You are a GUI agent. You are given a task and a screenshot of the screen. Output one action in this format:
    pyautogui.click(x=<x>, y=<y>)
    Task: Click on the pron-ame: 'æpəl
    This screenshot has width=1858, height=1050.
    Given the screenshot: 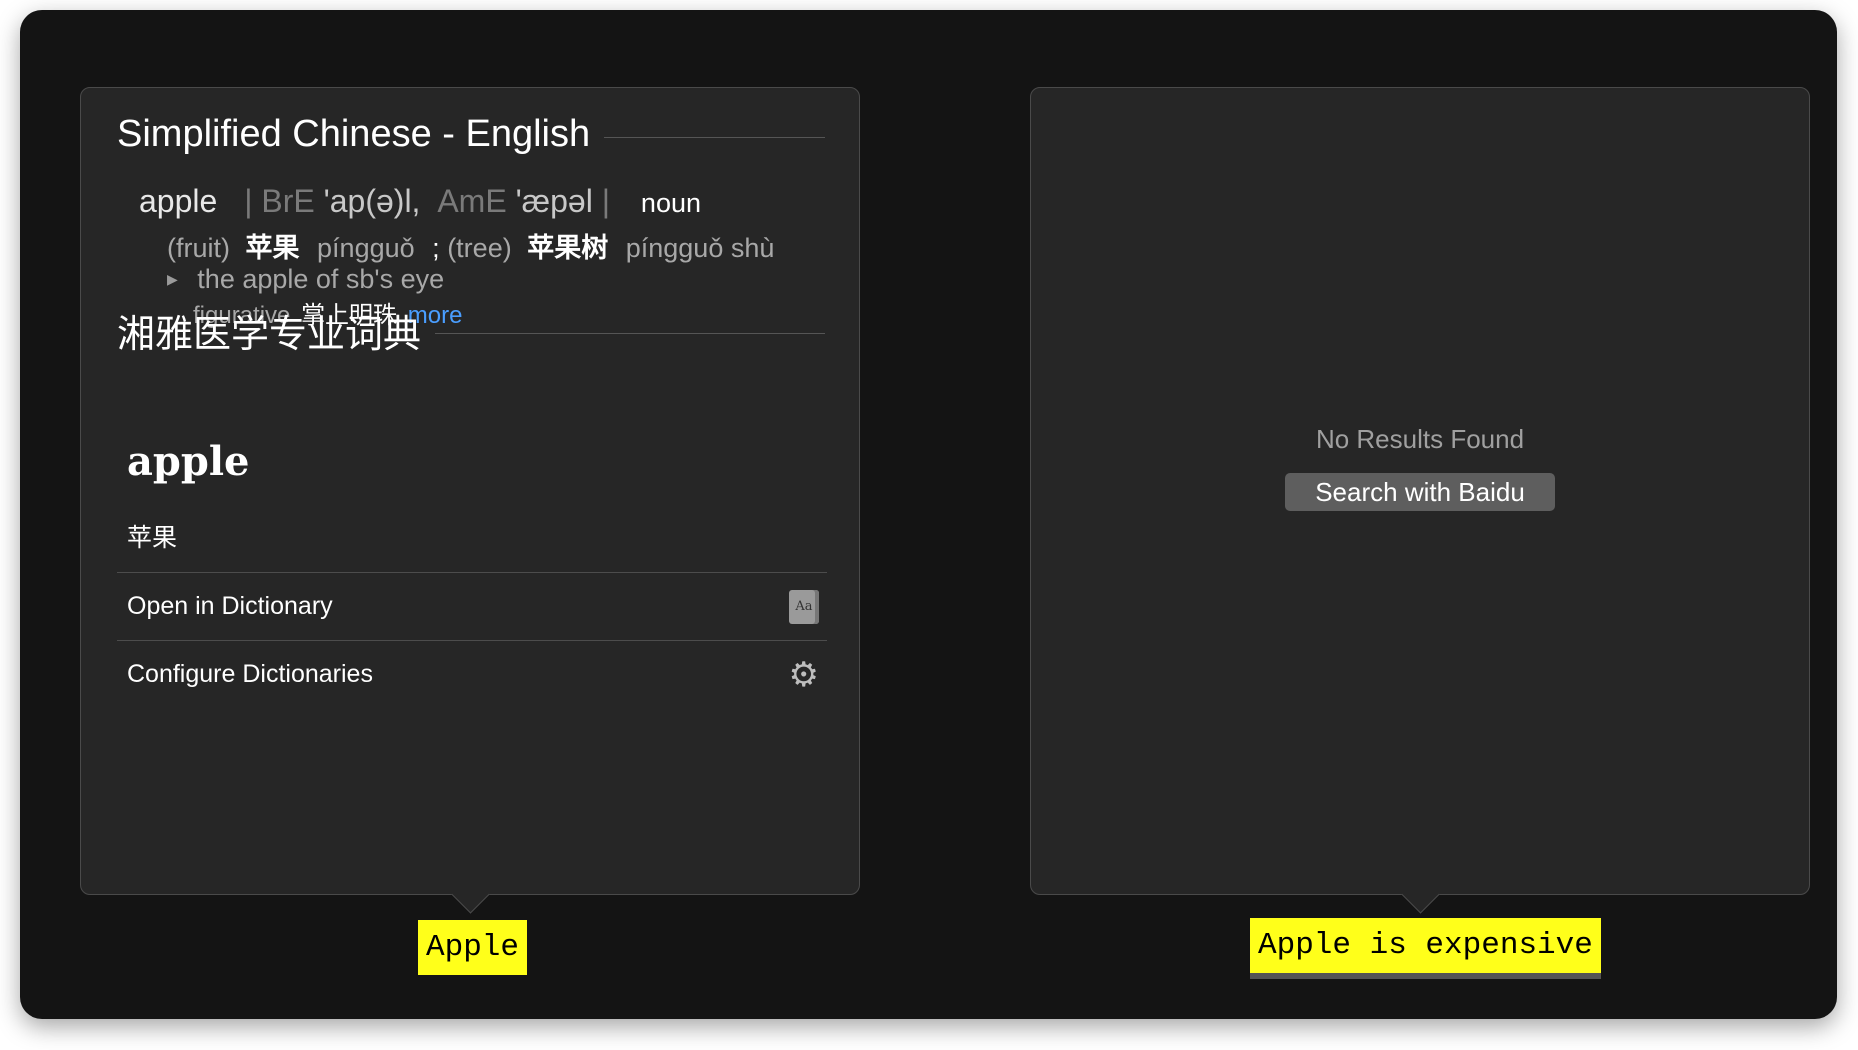 What is the action you would take?
    pyautogui.click(x=554, y=201)
    